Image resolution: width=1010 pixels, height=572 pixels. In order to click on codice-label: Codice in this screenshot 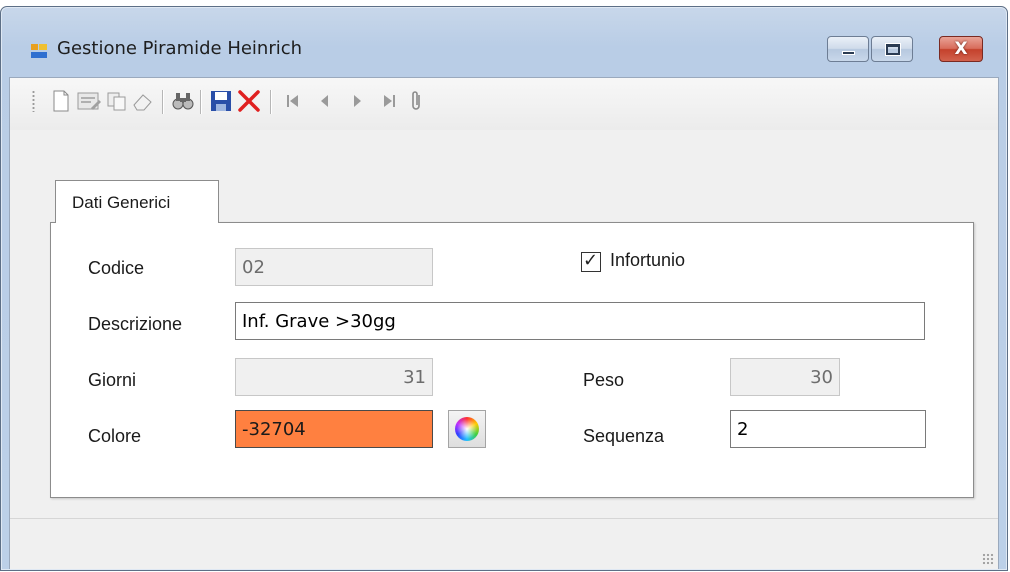, I will do `click(116, 268)`.